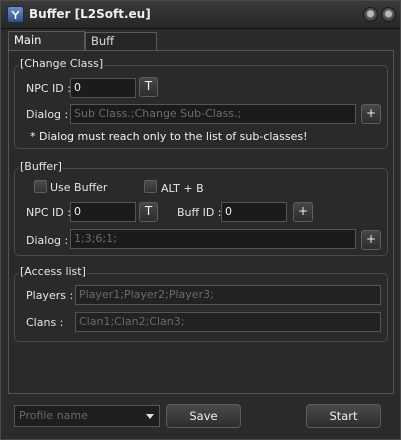 Image resolution: width=401 pixels, height=440 pixels. Describe the element at coordinates (50, 295) in the screenshot. I see `players-label: Players :` at that location.